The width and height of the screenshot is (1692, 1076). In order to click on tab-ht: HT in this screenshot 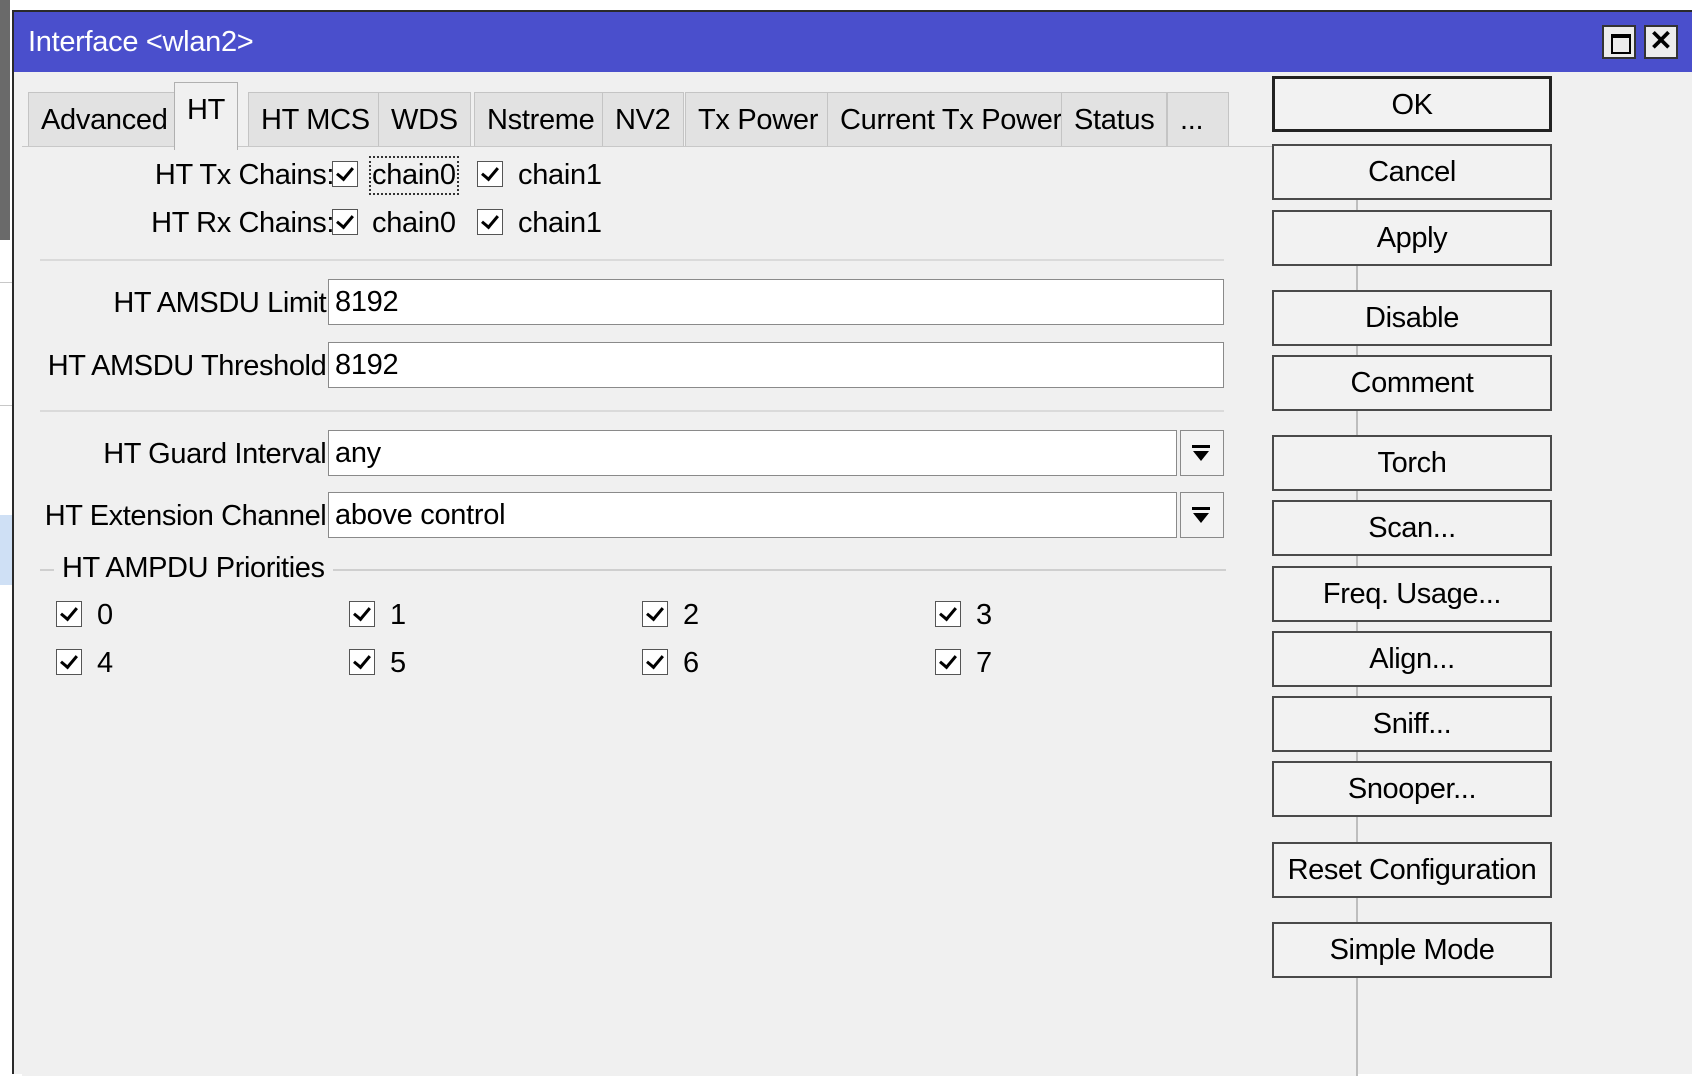, I will do `click(206, 116)`.